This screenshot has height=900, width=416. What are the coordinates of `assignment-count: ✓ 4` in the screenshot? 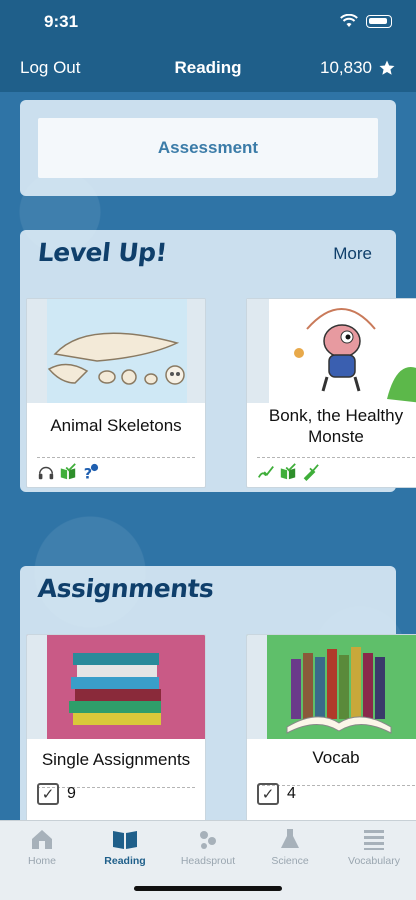 It's located at (276, 794).